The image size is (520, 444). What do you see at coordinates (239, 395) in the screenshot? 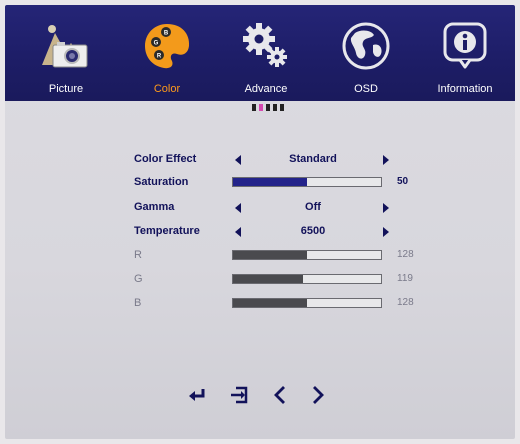
I see `exit-icon` at bounding box center [239, 395].